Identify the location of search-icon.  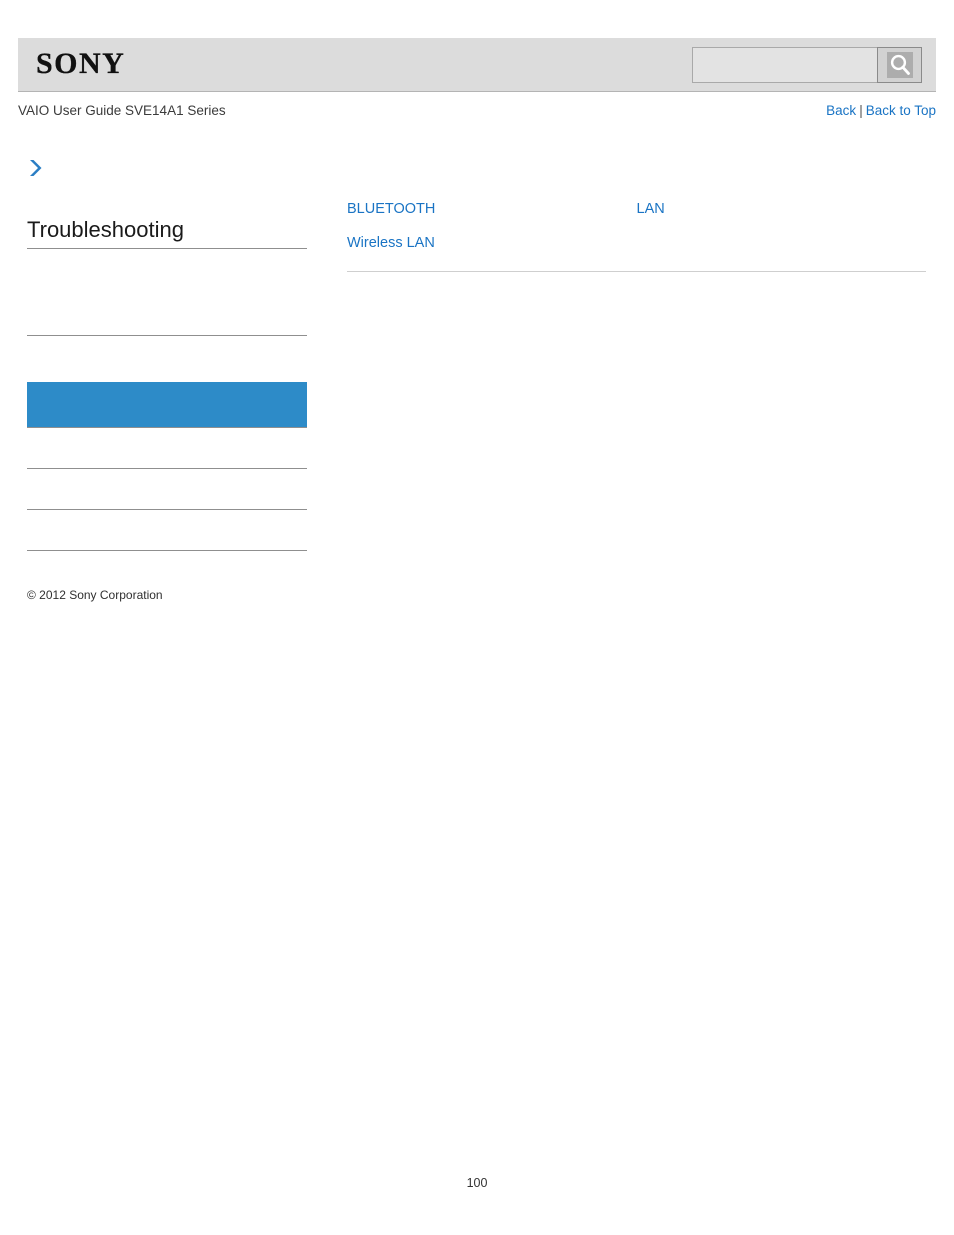
(899, 65).